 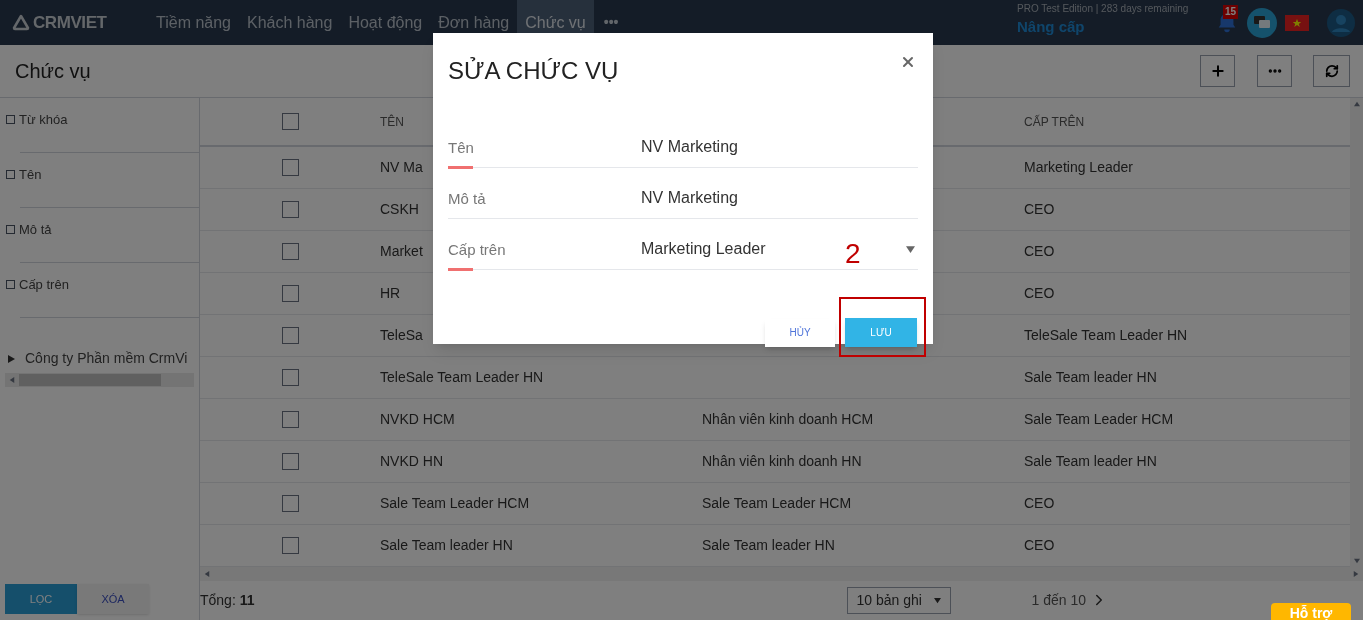 What do you see at coordinates (11, 358) in the screenshot?
I see `expand-arrow-icon` at bounding box center [11, 358].